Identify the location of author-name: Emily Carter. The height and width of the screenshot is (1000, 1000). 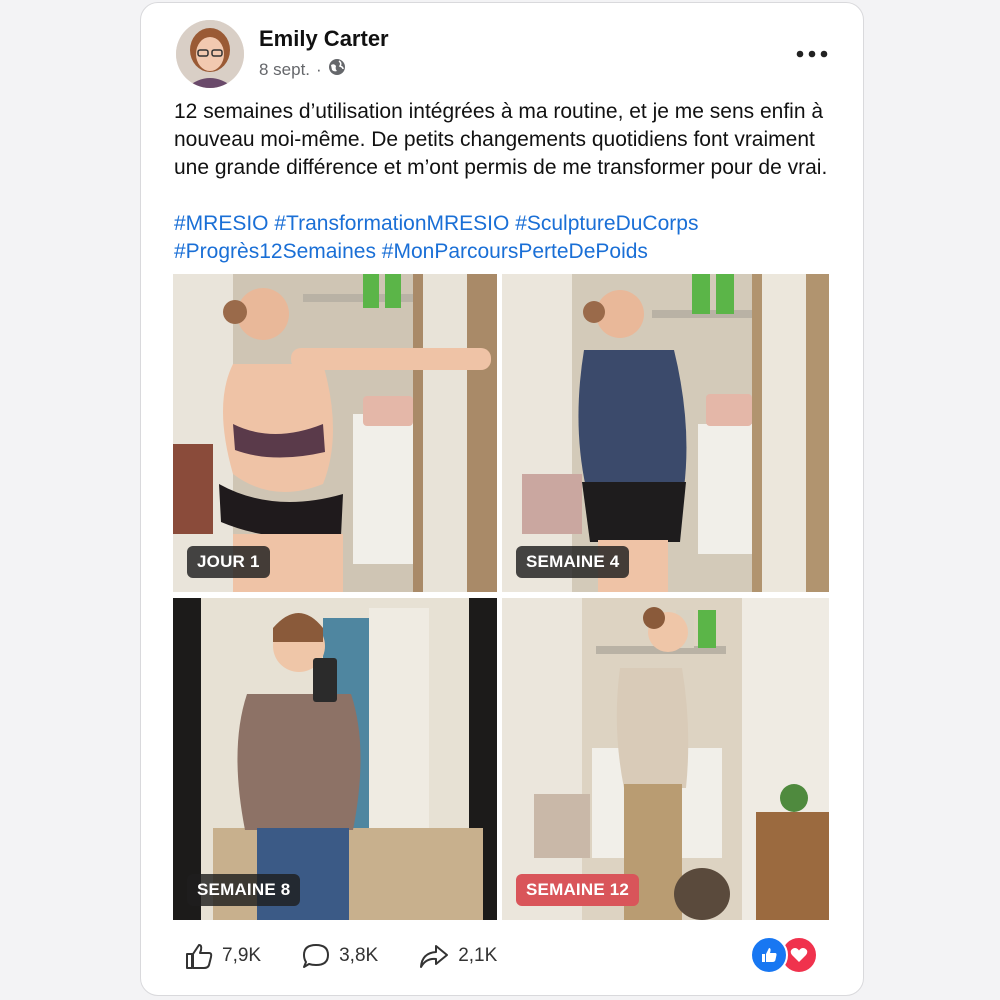
(324, 39).